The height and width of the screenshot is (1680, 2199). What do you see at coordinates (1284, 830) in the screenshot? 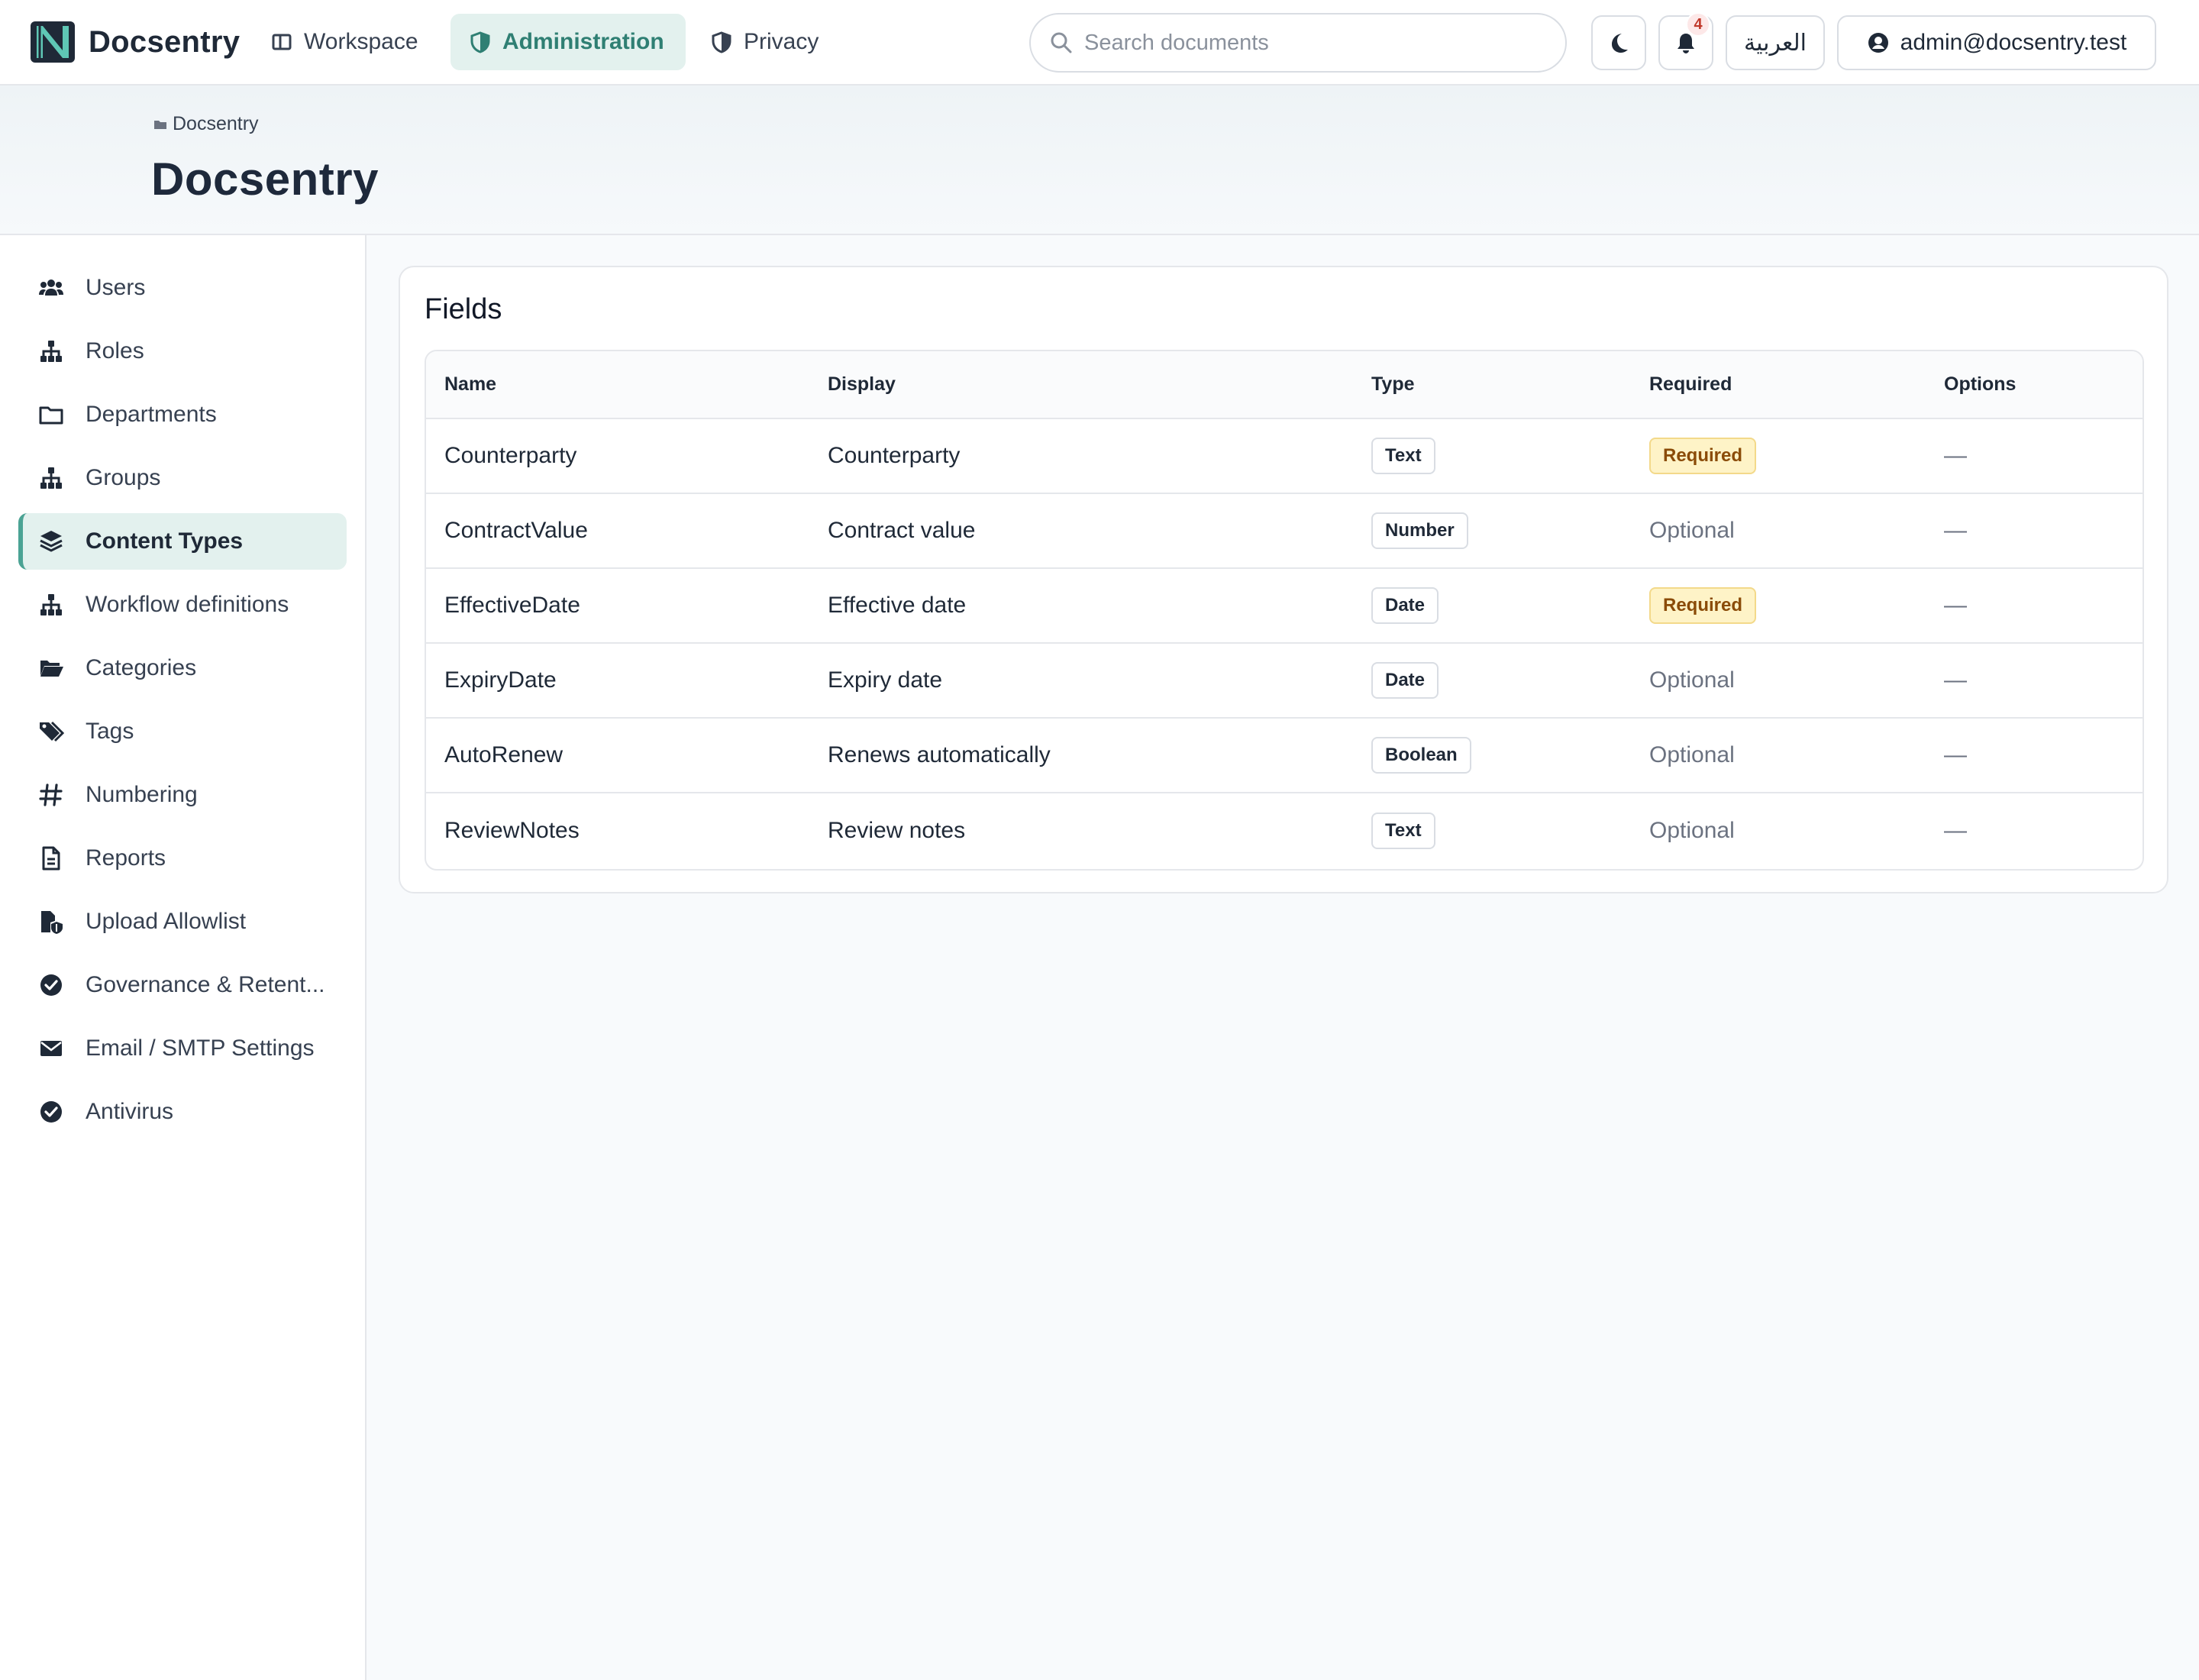
I see `table-row: ReviewNotes Review notes Text Optional —` at bounding box center [1284, 830].